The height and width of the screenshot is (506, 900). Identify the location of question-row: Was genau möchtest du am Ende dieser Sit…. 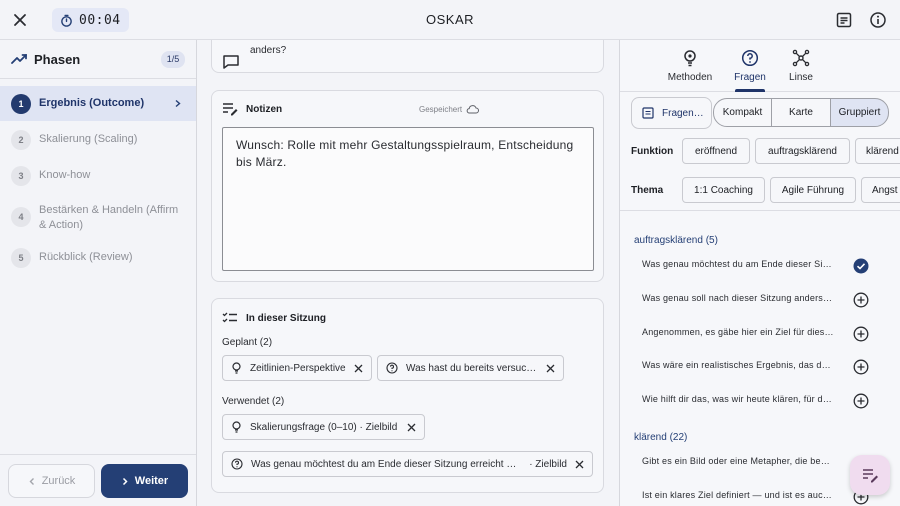
(760, 266).